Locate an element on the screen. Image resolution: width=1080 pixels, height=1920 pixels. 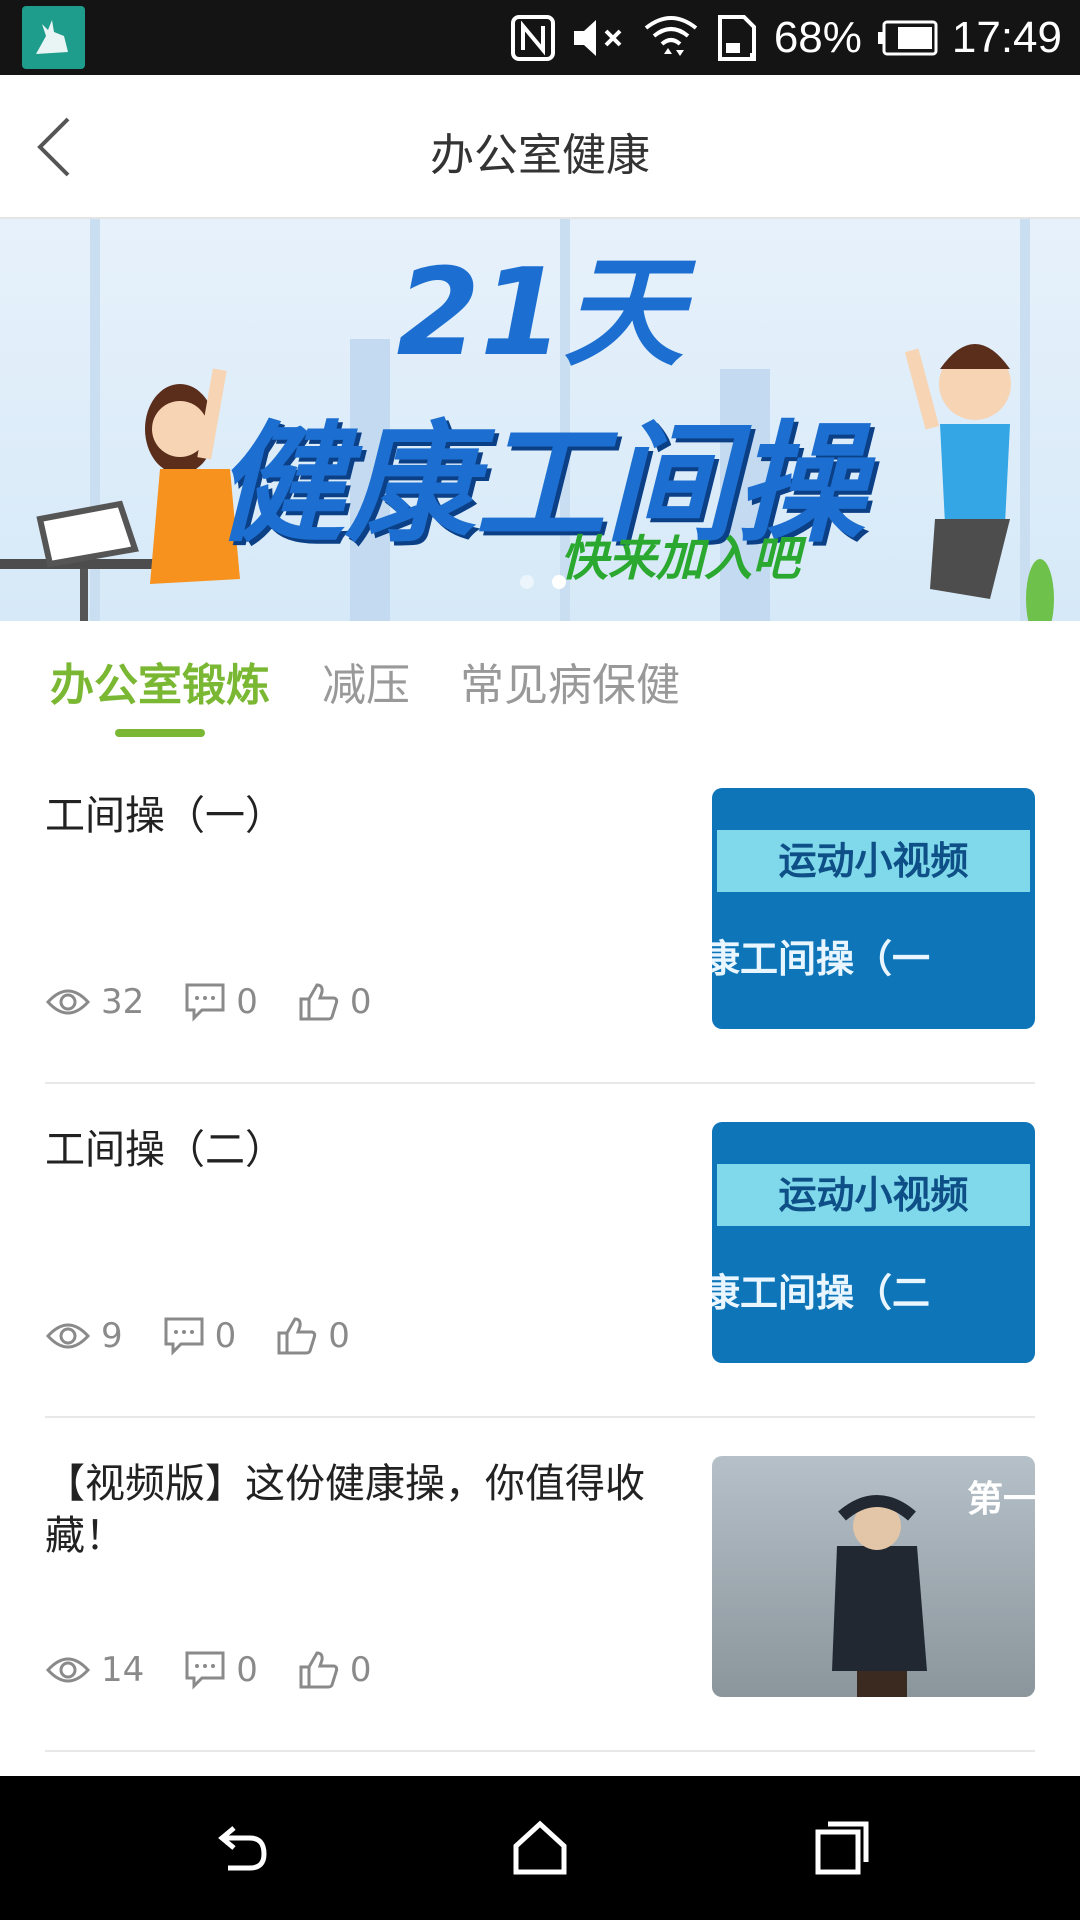
banner-cta: 快来加入吧 is located at coordinates (680, 559).